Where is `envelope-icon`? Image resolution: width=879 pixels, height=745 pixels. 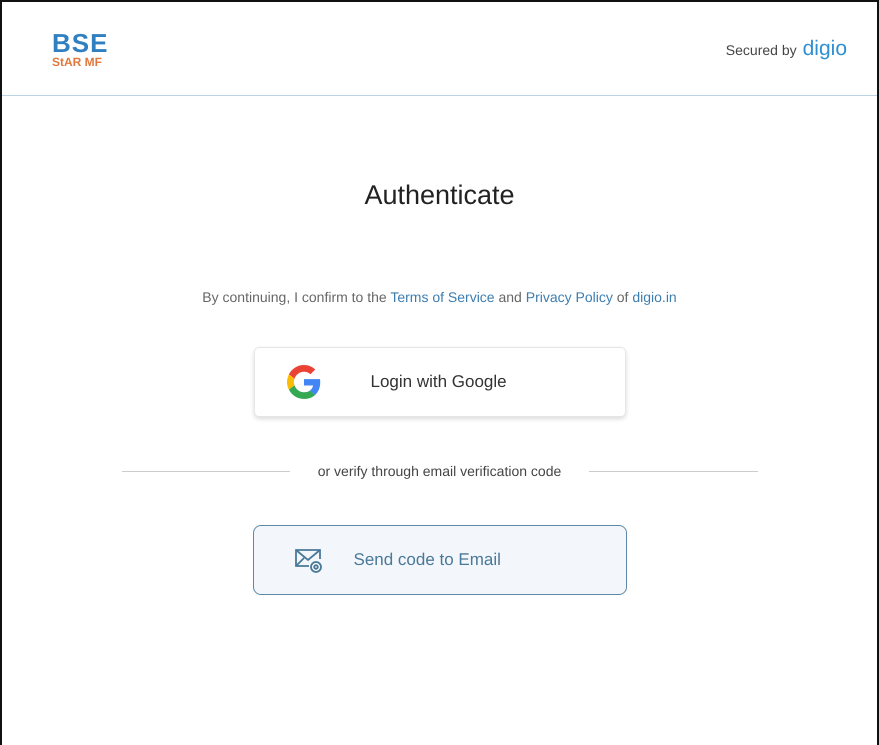 envelope-icon is located at coordinates (309, 560).